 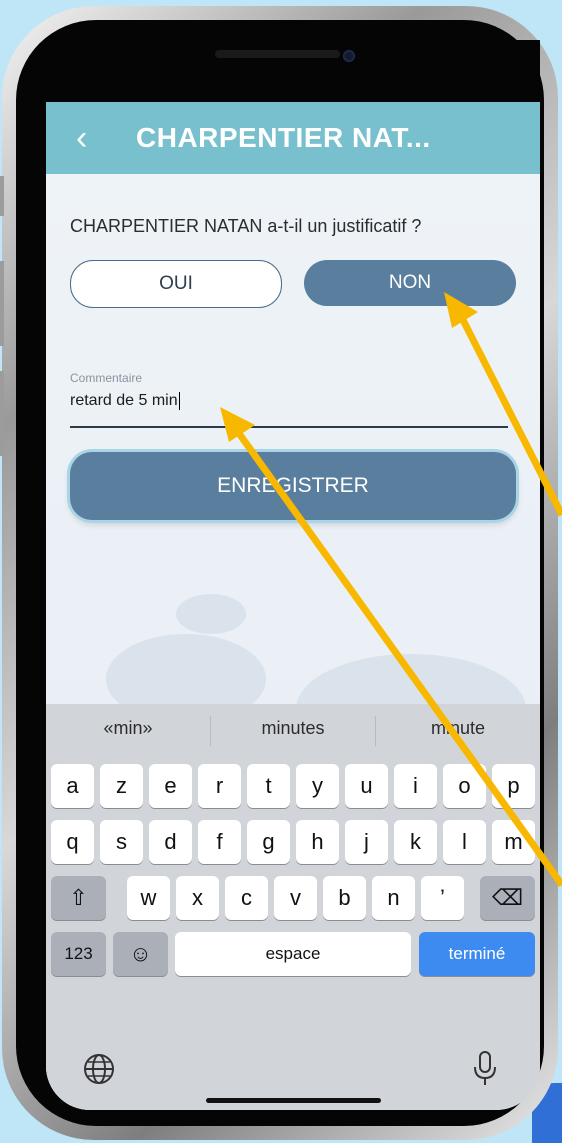 What do you see at coordinates (503, 404) in the screenshot?
I see `arrow-to-non-button-icon` at bounding box center [503, 404].